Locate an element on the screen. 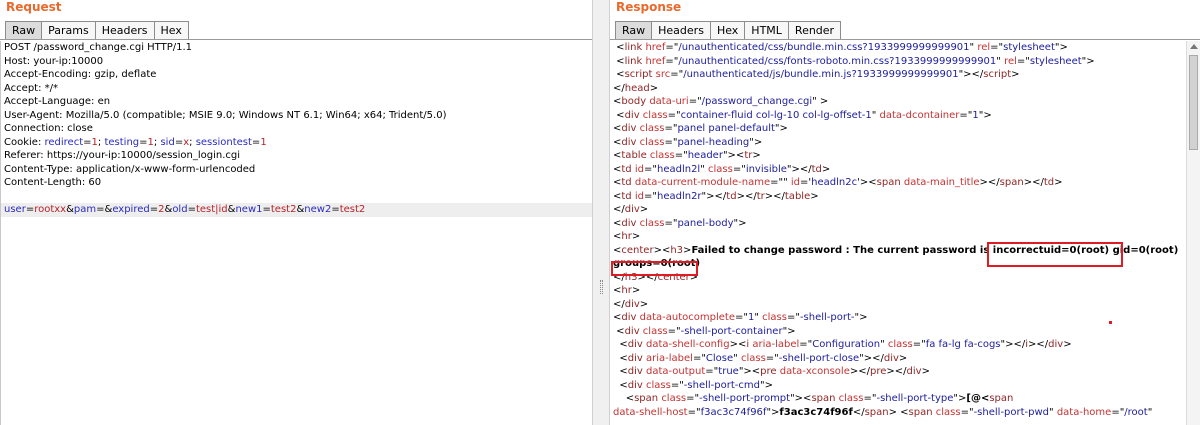 The image size is (1200, 425). code-token: > < is located at coordinates (898, 412).